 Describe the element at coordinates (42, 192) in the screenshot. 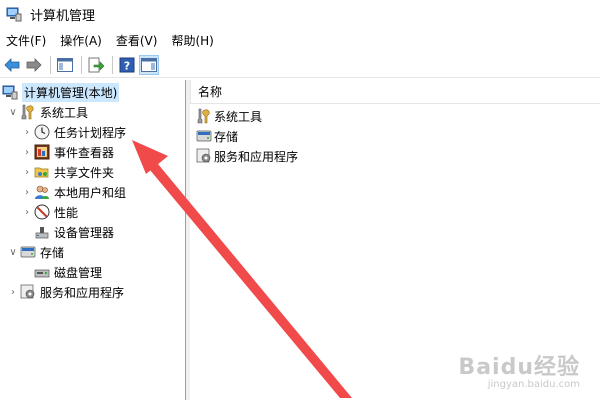

I see `users-icon` at that location.